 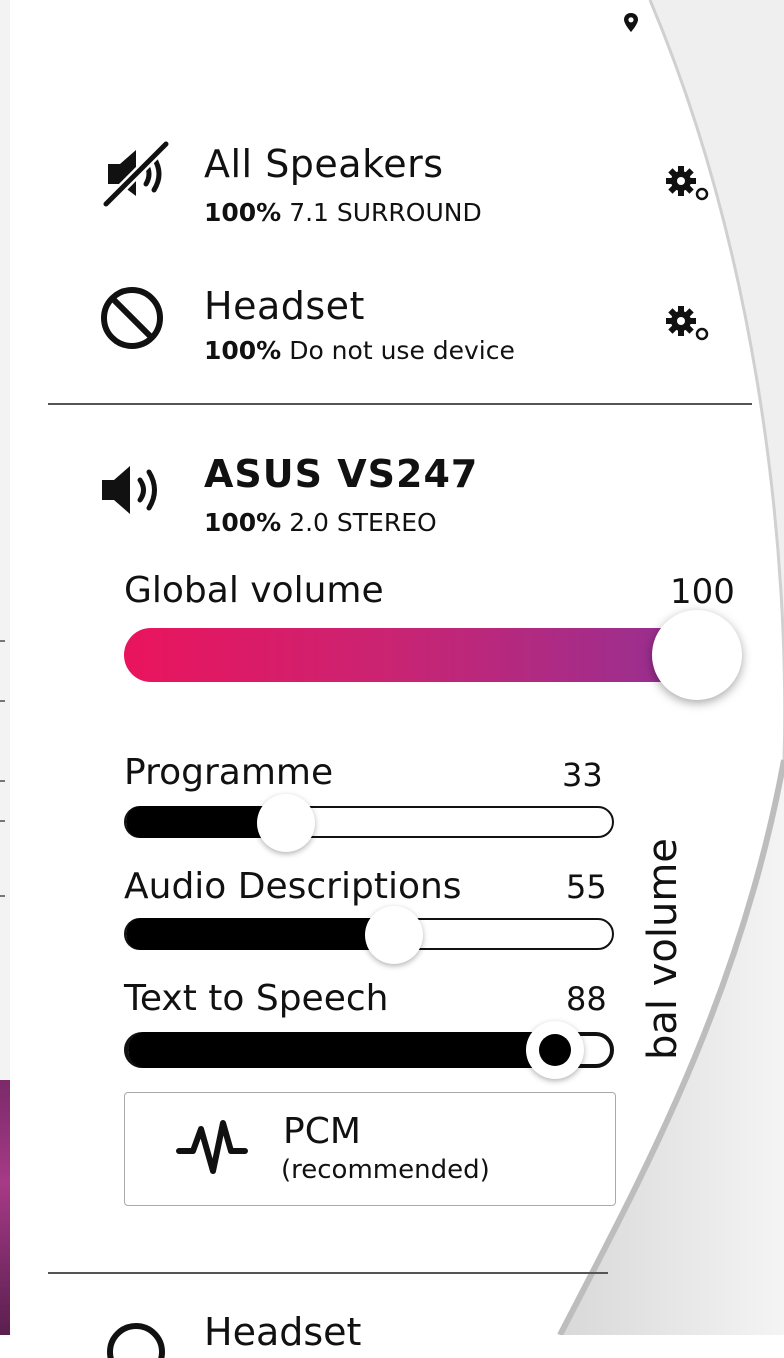 What do you see at coordinates (586, 999) in the screenshot?
I see `channel-value: 88` at bounding box center [586, 999].